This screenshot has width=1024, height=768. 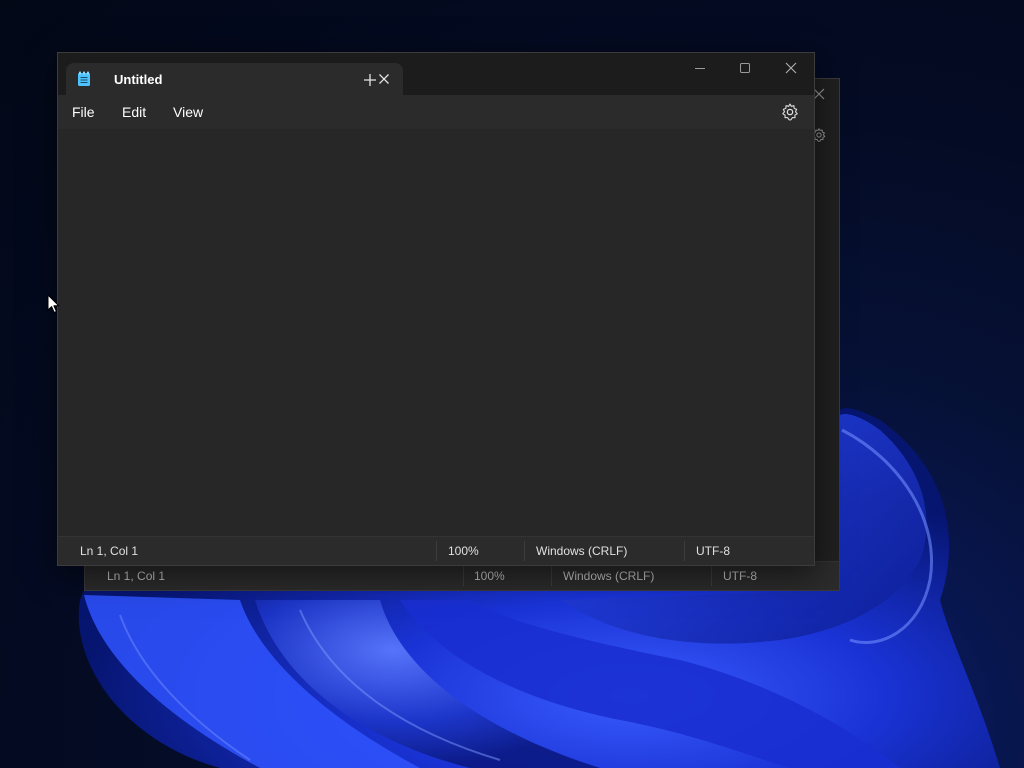 I want to click on plus-icon, so click(x=370, y=80).